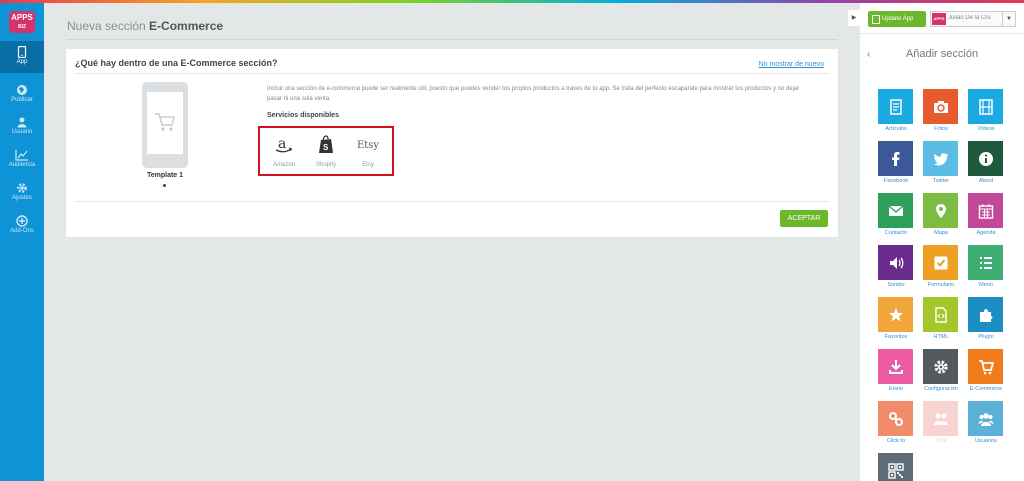 The width and height of the screenshot is (1024, 481). What do you see at coordinates (22, 52) in the screenshot?
I see `phone-icon` at bounding box center [22, 52].